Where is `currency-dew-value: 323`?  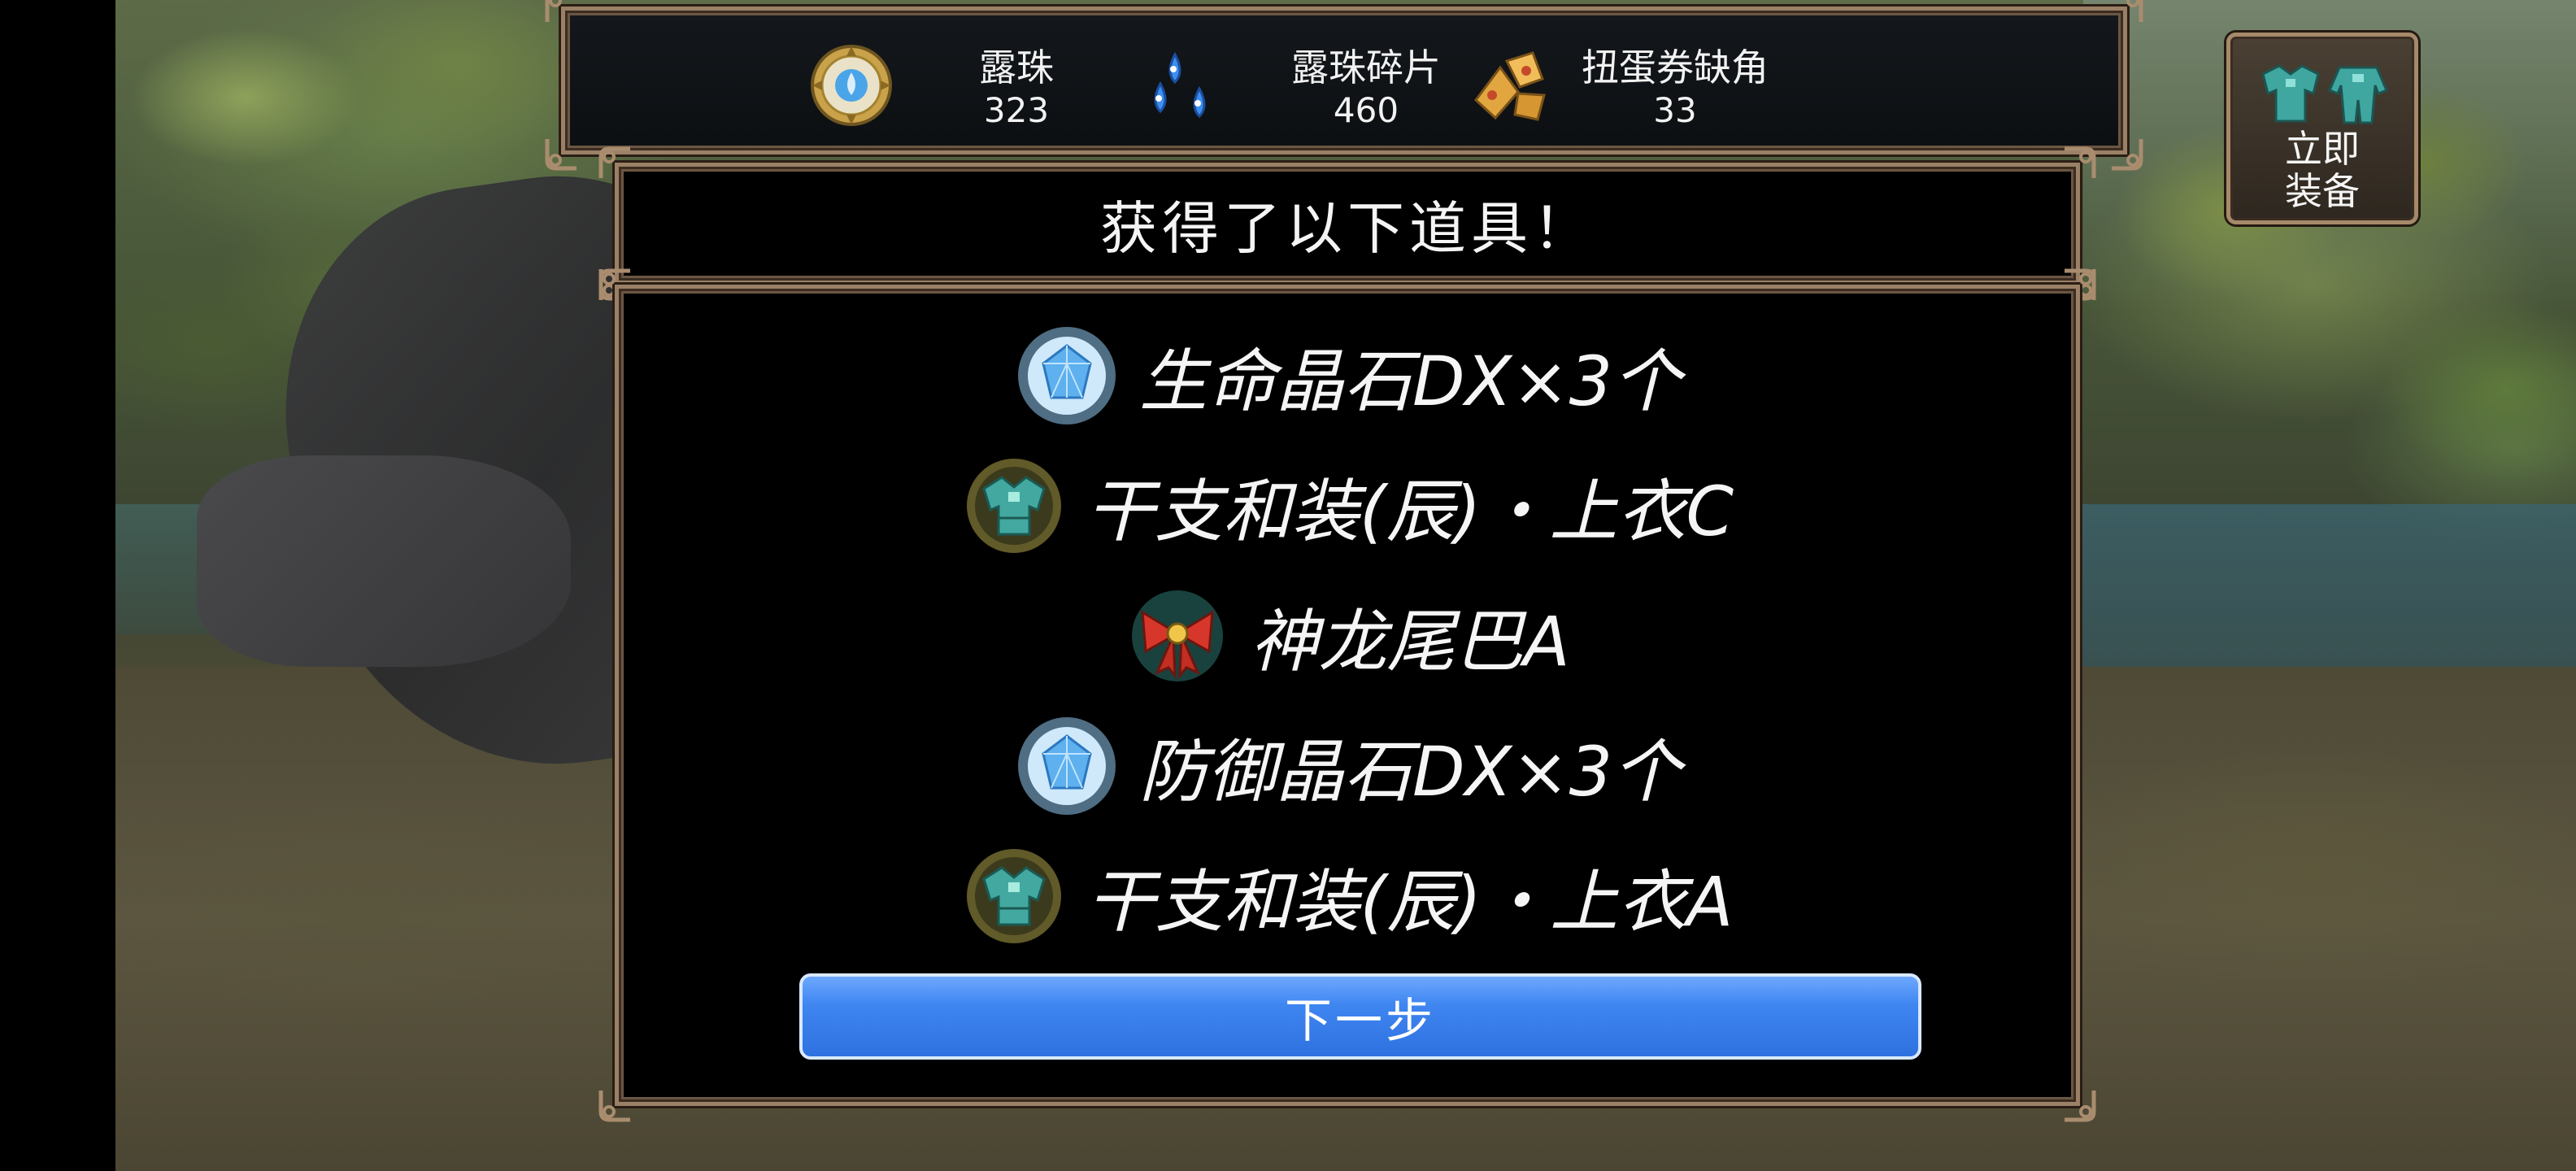 currency-dew-value: 323 is located at coordinates (1017, 110).